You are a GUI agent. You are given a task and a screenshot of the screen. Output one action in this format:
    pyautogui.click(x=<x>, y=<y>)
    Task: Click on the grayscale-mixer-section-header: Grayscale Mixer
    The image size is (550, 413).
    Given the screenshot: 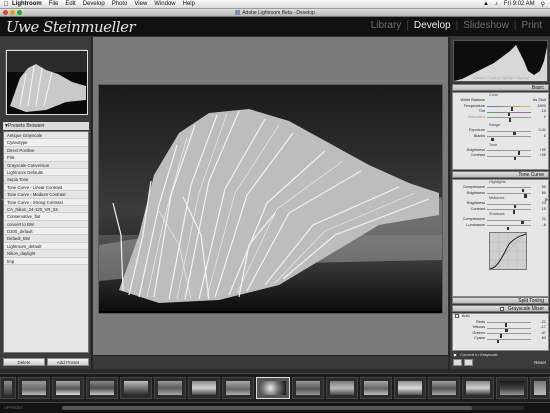 What is the action you would take?
    pyautogui.click(x=500, y=308)
    